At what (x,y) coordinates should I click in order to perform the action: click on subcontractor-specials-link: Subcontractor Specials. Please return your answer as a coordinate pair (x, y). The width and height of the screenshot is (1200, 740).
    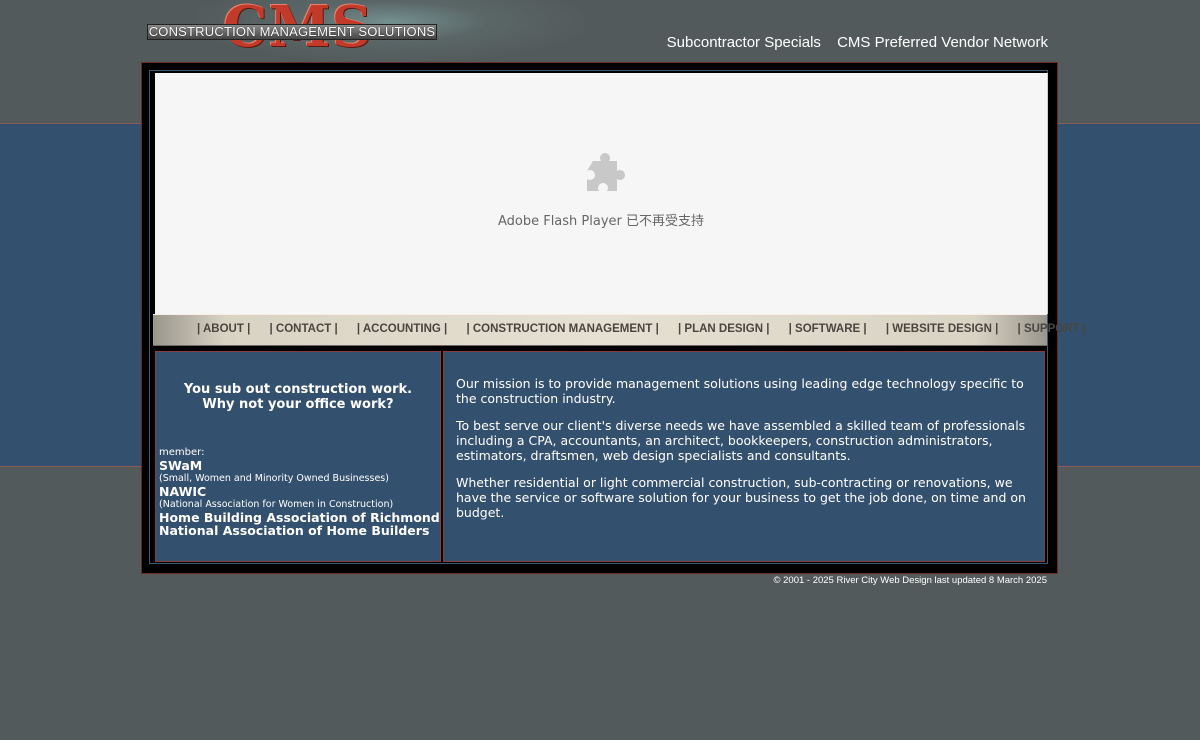
    Looking at the image, I should click on (744, 42).